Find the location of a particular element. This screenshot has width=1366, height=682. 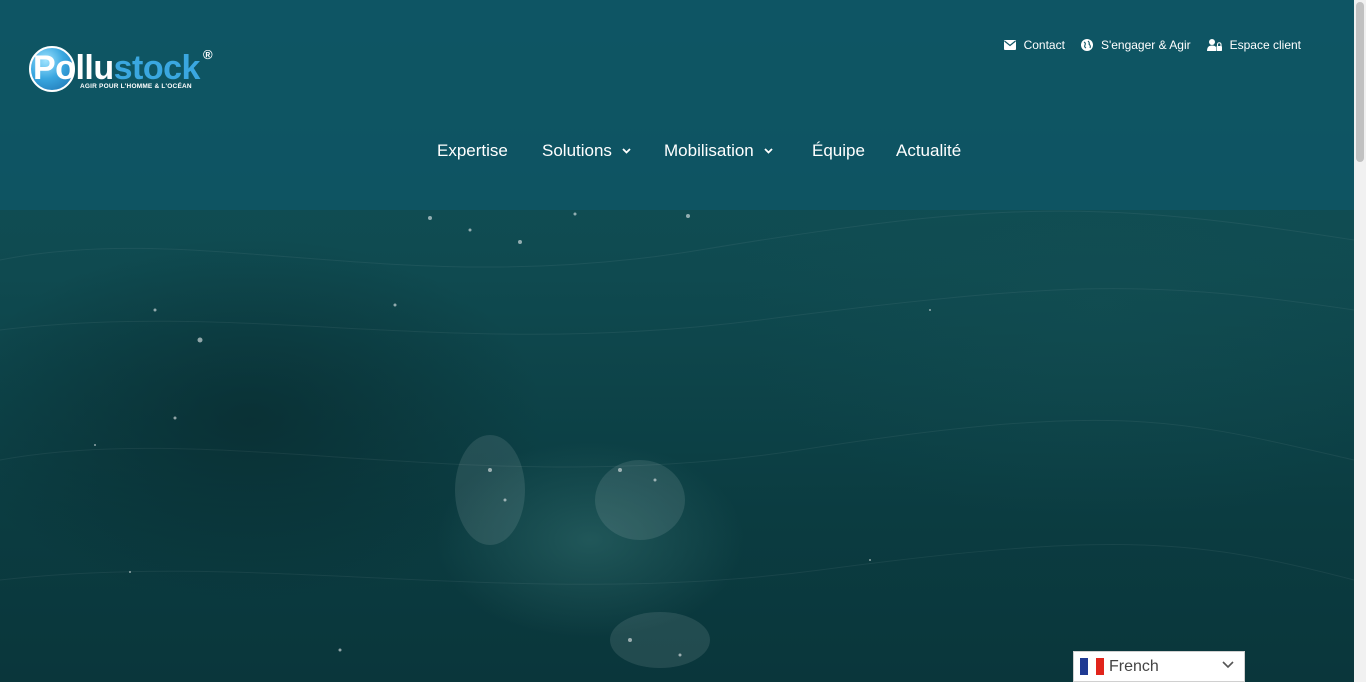

envelope-icon is located at coordinates (1009, 45).